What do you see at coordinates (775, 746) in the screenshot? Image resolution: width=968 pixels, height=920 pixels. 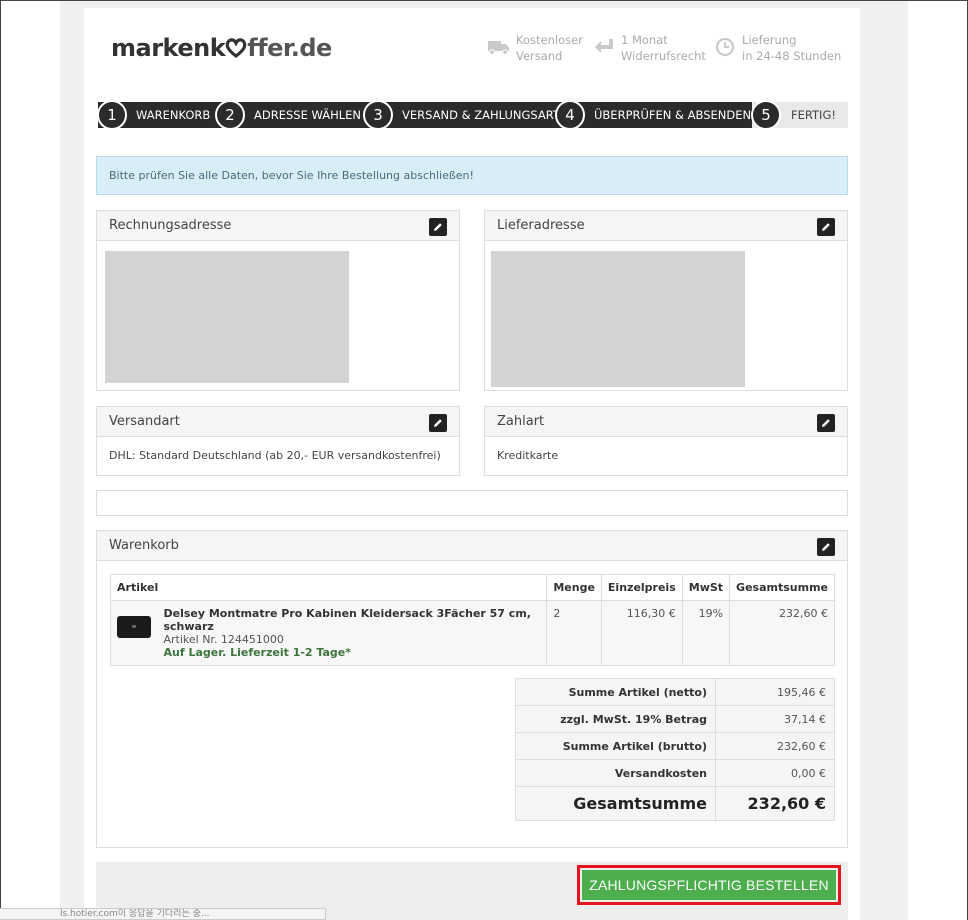 I see `summary-value: 232,60 €` at bounding box center [775, 746].